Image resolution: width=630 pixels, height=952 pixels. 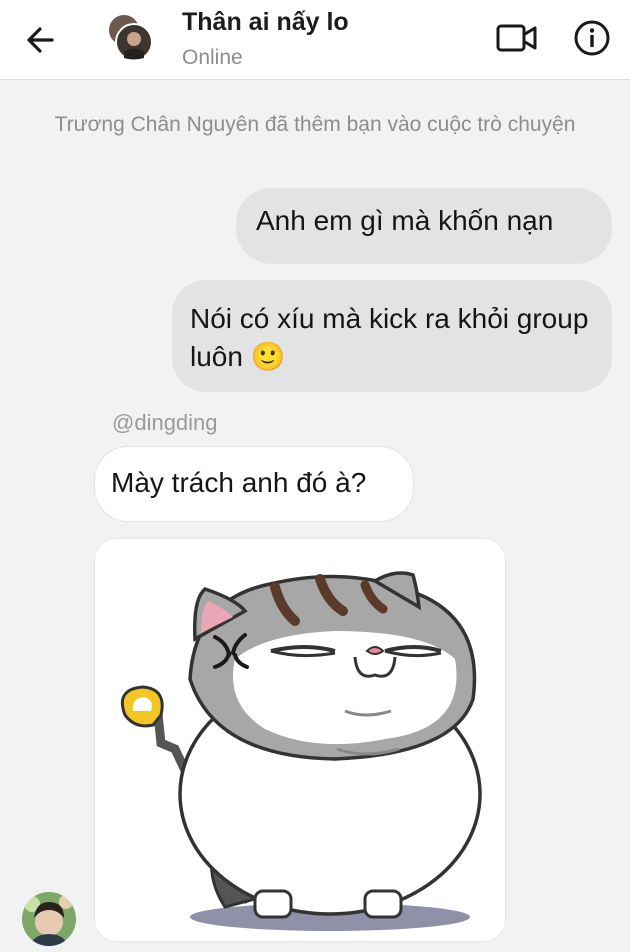 I want to click on arrow-left-icon, so click(x=40, y=40).